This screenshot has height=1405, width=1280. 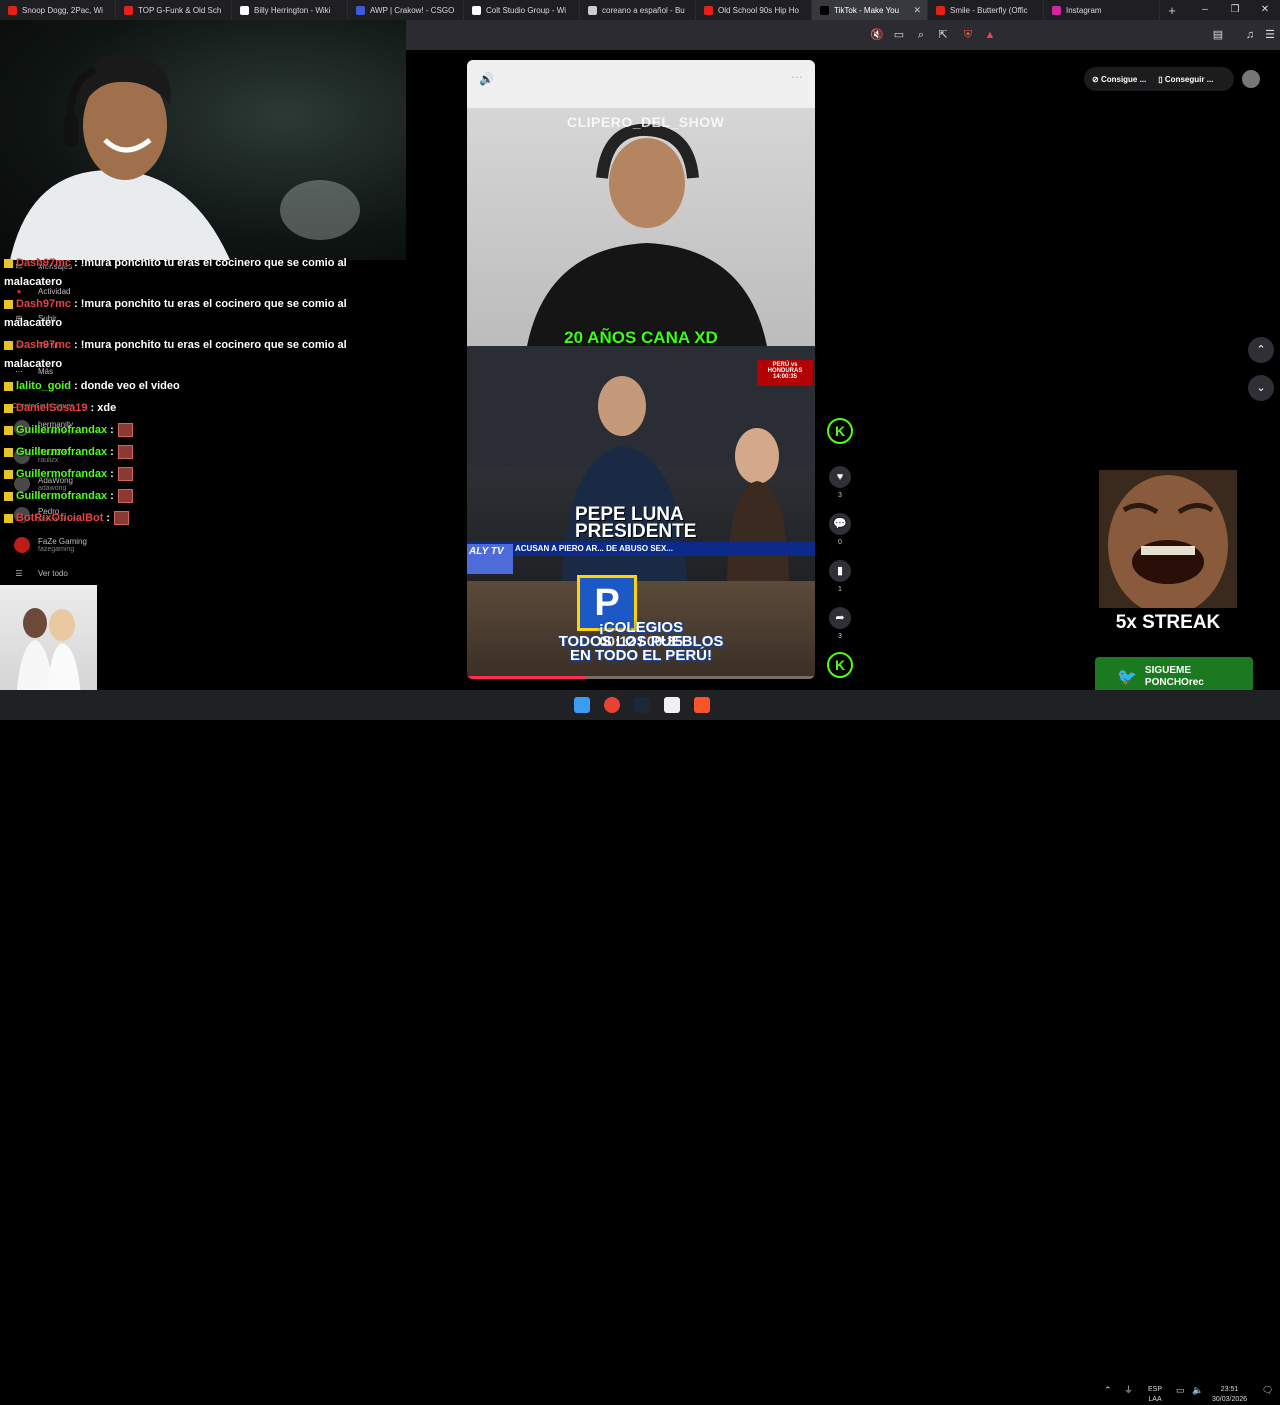 What do you see at coordinates (641, 84) in the screenshot?
I see `video-top-bar` at bounding box center [641, 84].